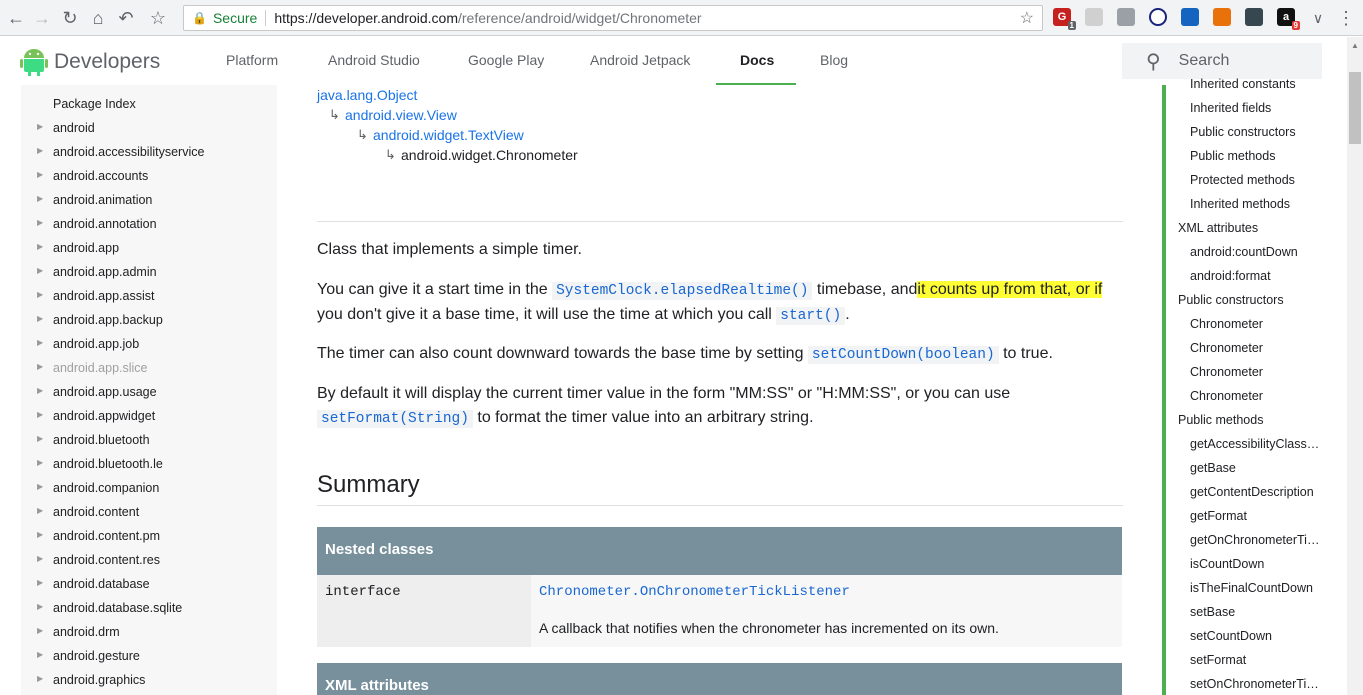 The width and height of the screenshot is (1363, 695). I want to click on nav-item-package: ▶ android.bluetooth.le, so click(149, 465).